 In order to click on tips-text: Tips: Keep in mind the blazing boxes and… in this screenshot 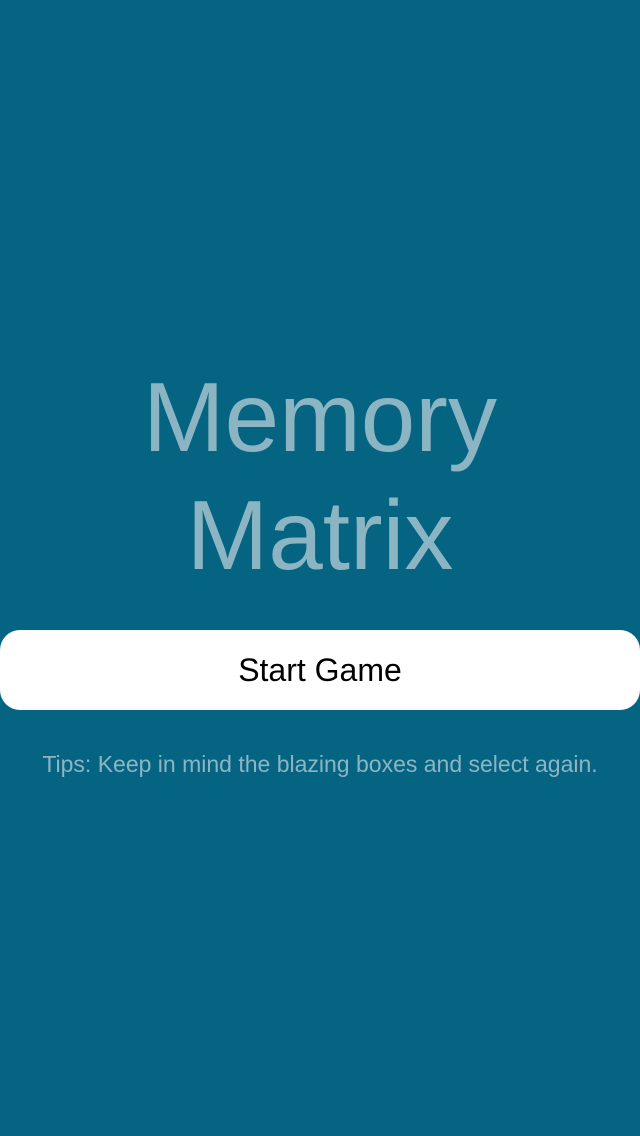, I will do `click(320, 764)`.